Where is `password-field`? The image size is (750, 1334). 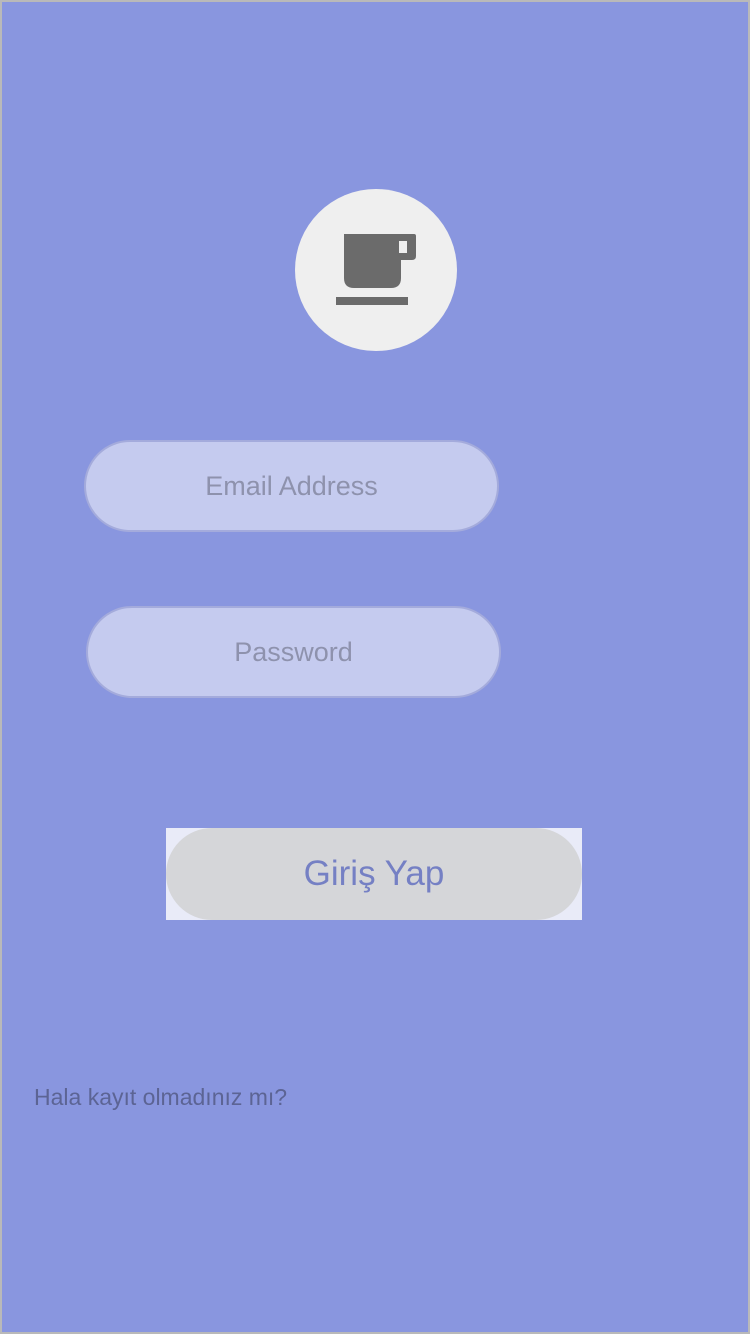
password-field is located at coordinates (293, 652).